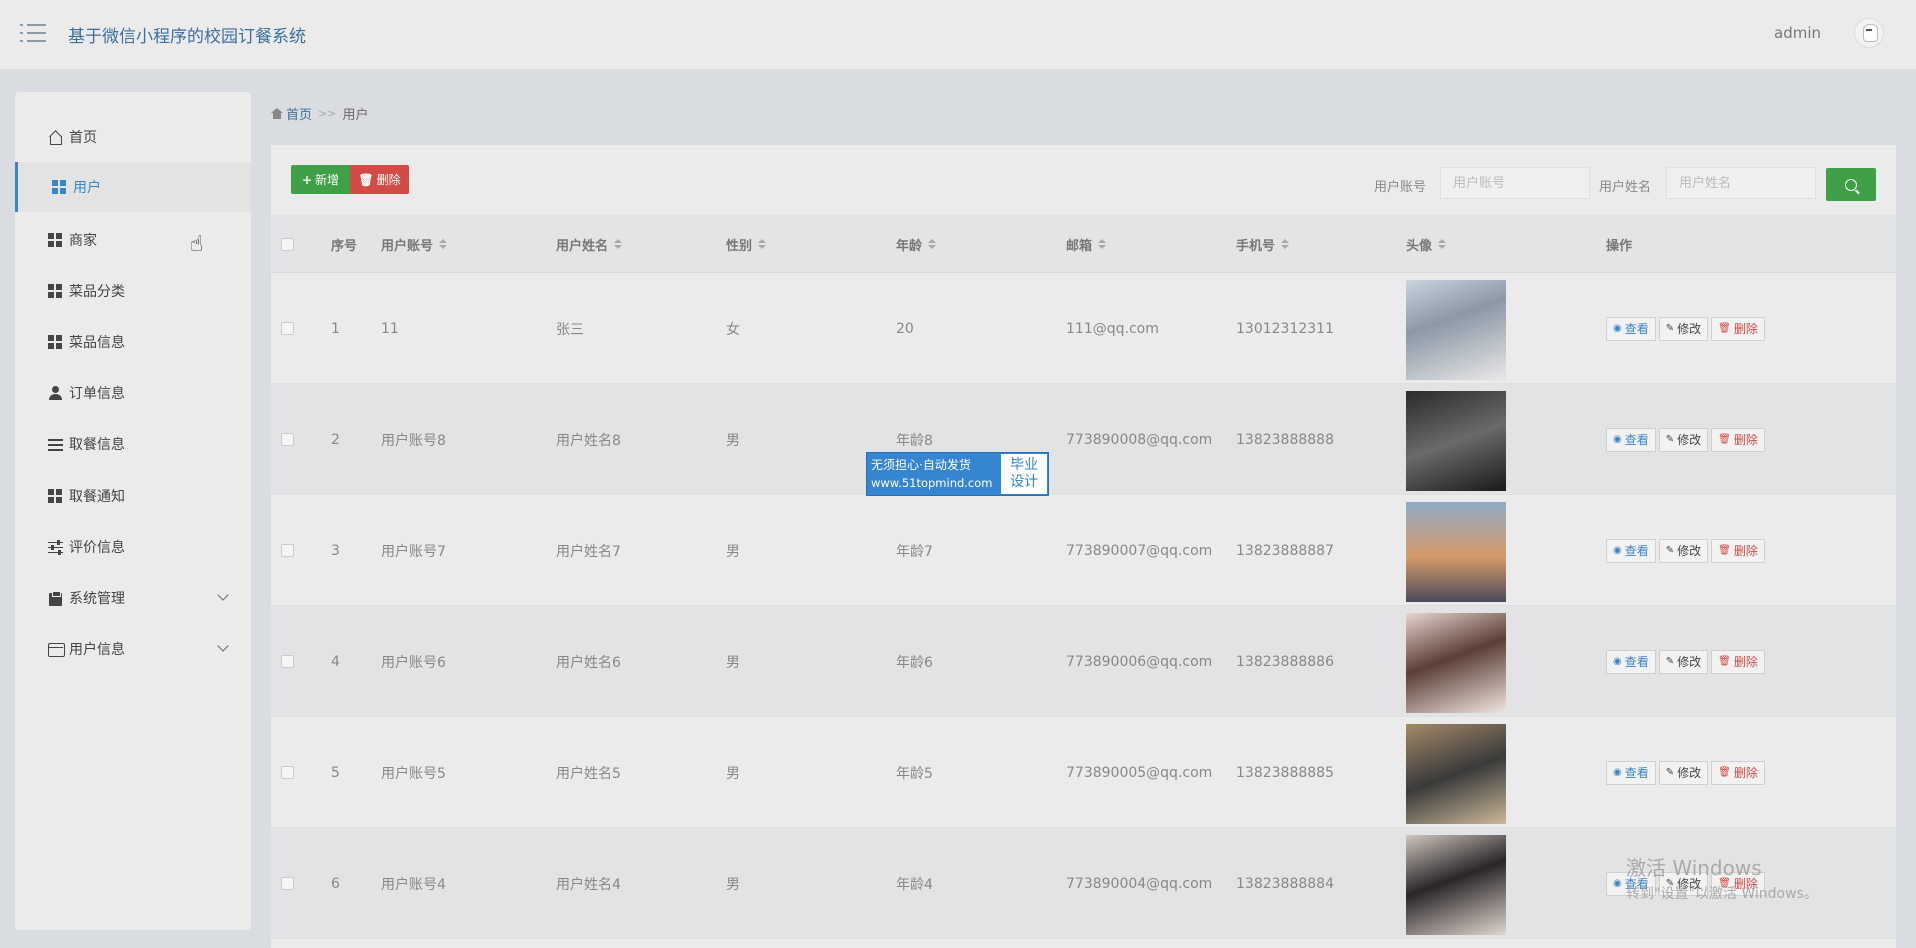  What do you see at coordinates (379, 179) in the screenshot?
I see `delete-button: 🗑 删除` at bounding box center [379, 179].